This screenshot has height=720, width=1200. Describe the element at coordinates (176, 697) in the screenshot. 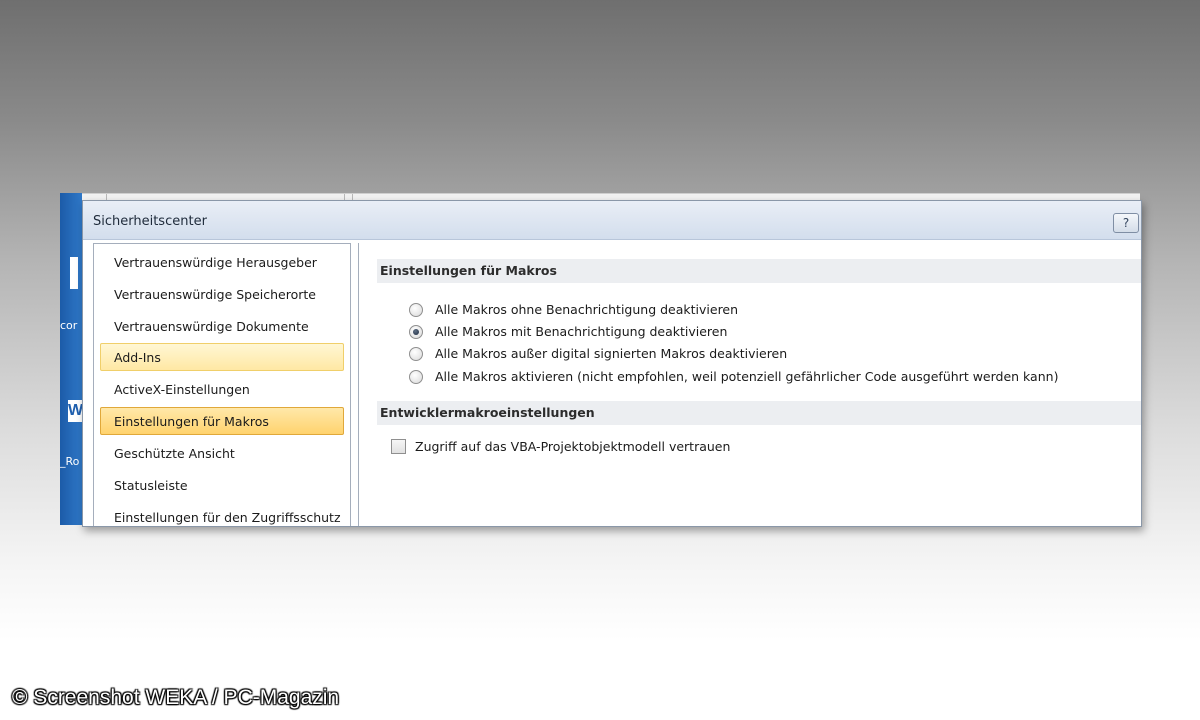

I see `copyright-watermark: © Screenshot WEKA / PC-Magazin` at that location.